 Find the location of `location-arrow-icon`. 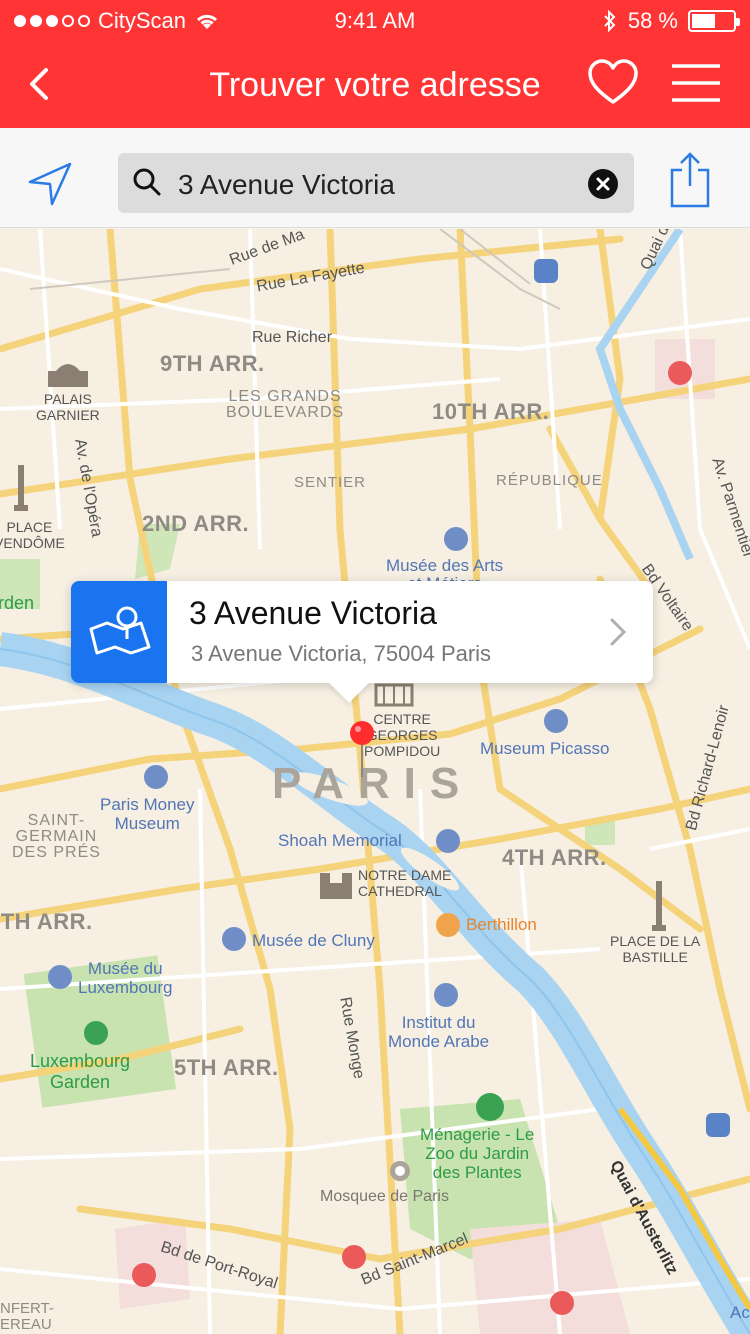

location-arrow-icon is located at coordinates (50, 184).